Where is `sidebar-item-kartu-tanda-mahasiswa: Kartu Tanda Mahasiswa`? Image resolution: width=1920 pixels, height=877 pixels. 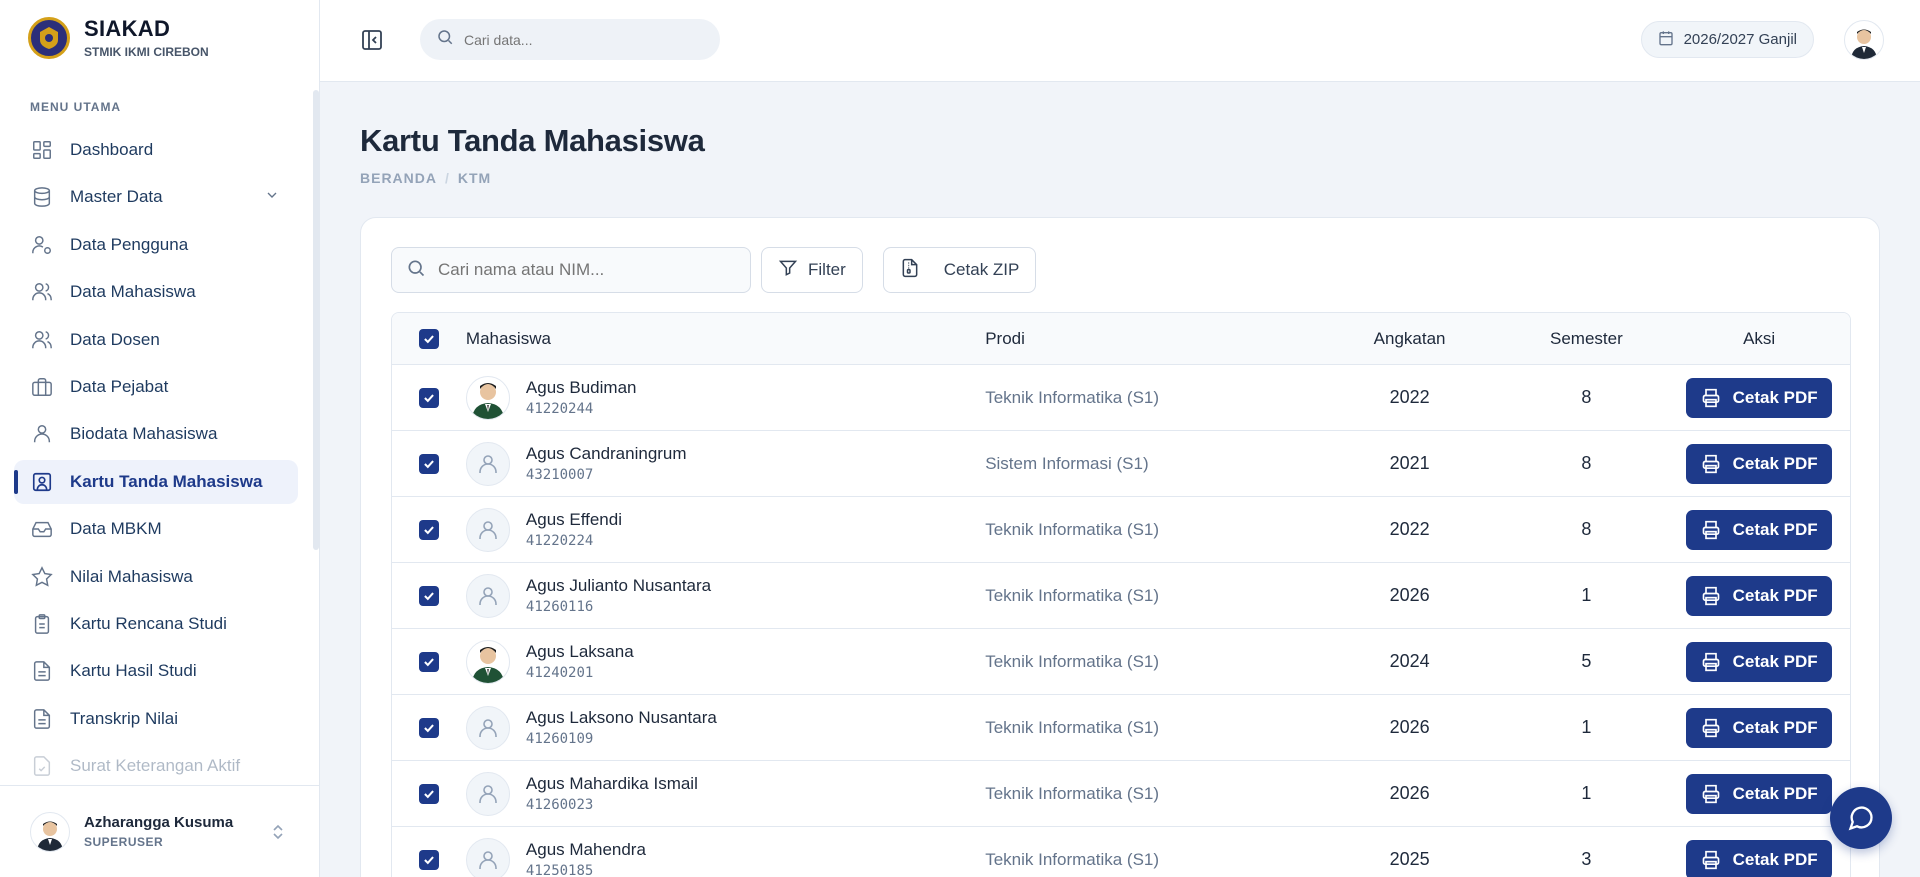 sidebar-item-kartu-tanda-mahasiswa: Kartu Tanda Mahasiswa is located at coordinates (156, 481).